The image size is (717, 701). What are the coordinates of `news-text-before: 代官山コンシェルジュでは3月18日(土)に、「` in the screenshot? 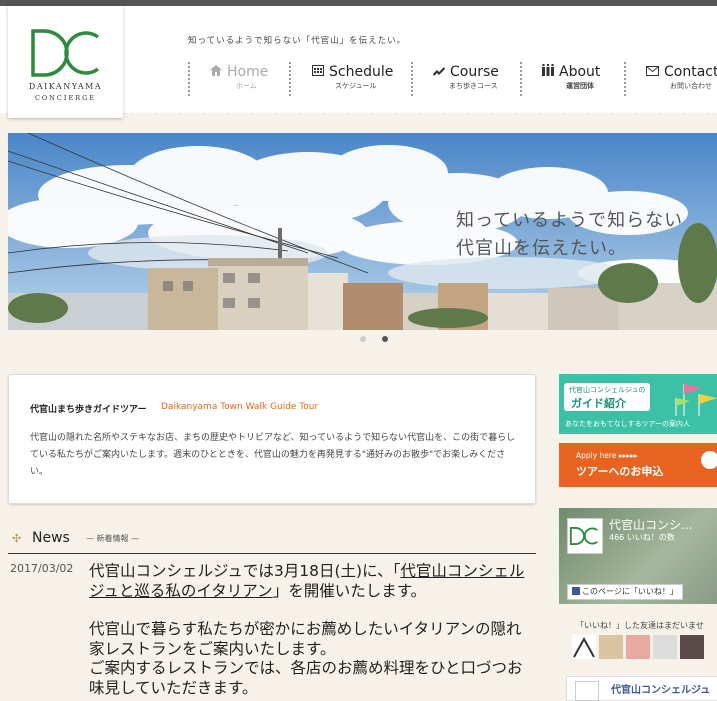 It's located at (245, 571).